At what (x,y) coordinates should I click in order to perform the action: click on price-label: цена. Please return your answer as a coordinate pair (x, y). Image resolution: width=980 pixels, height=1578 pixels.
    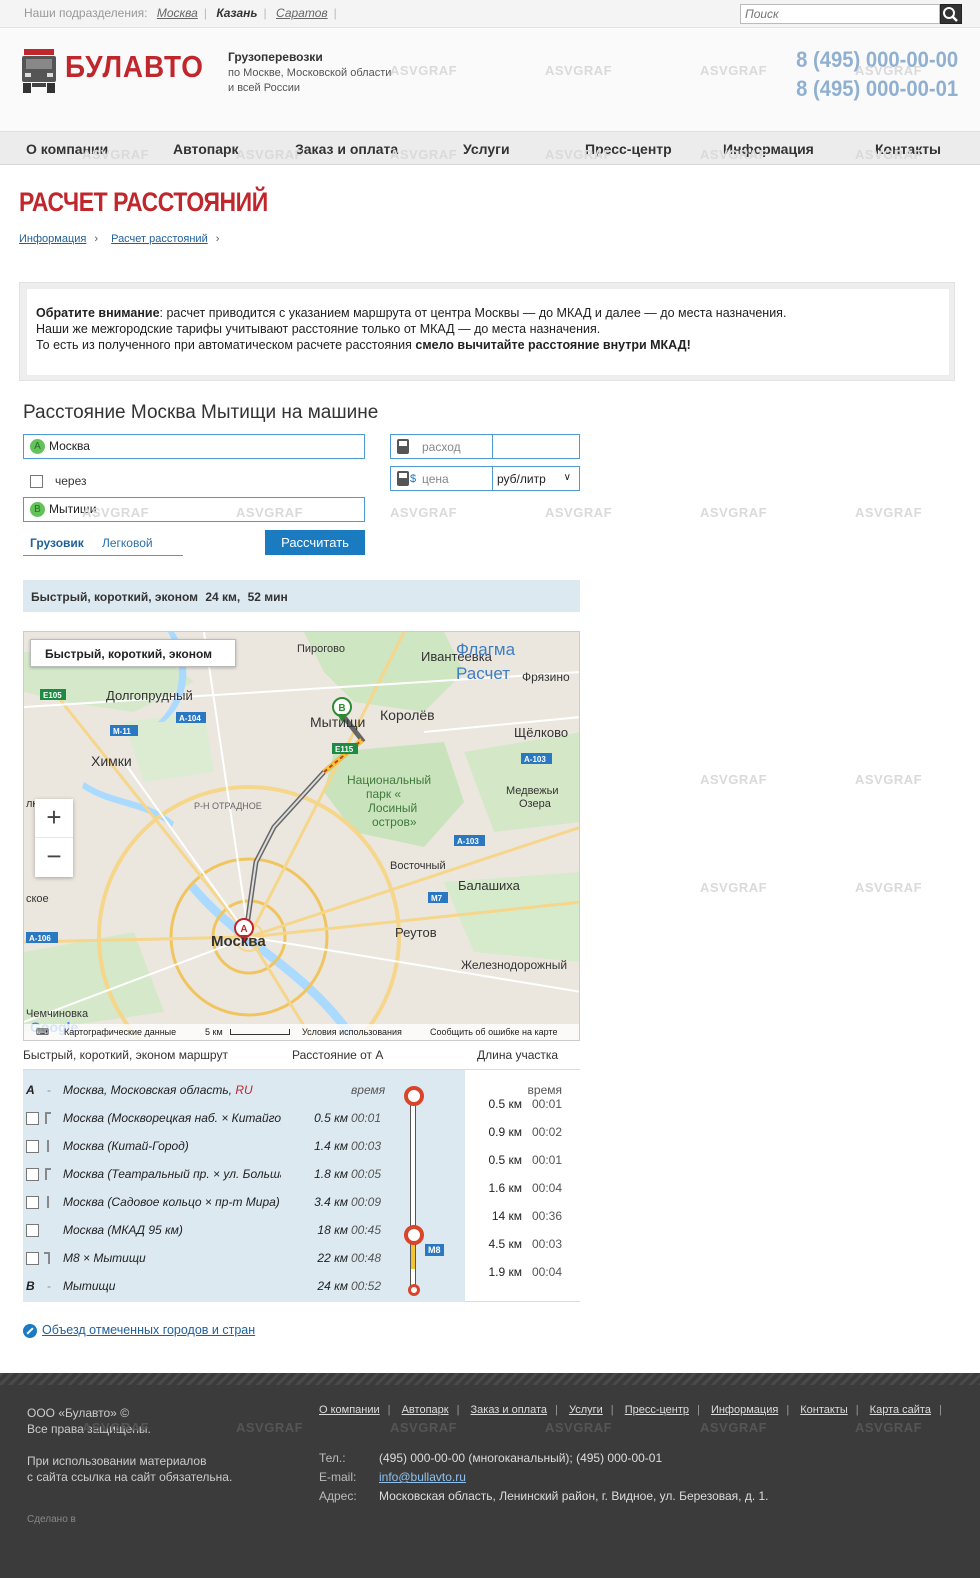
    Looking at the image, I should click on (435, 479).